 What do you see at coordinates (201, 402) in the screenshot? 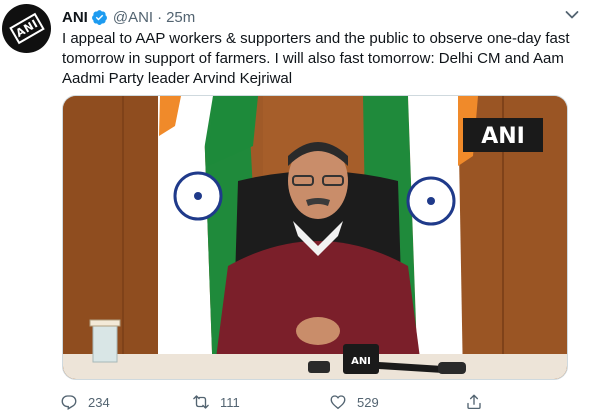
I see `retweet-icon` at bounding box center [201, 402].